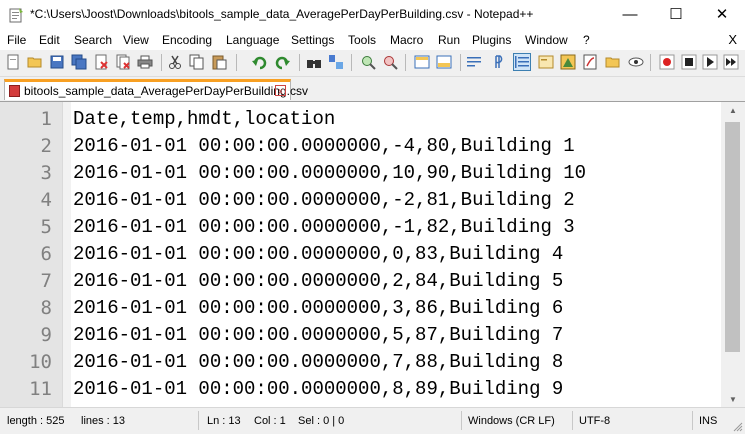  What do you see at coordinates (197, 62) in the screenshot?
I see `copy-icon` at bounding box center [197, 62].